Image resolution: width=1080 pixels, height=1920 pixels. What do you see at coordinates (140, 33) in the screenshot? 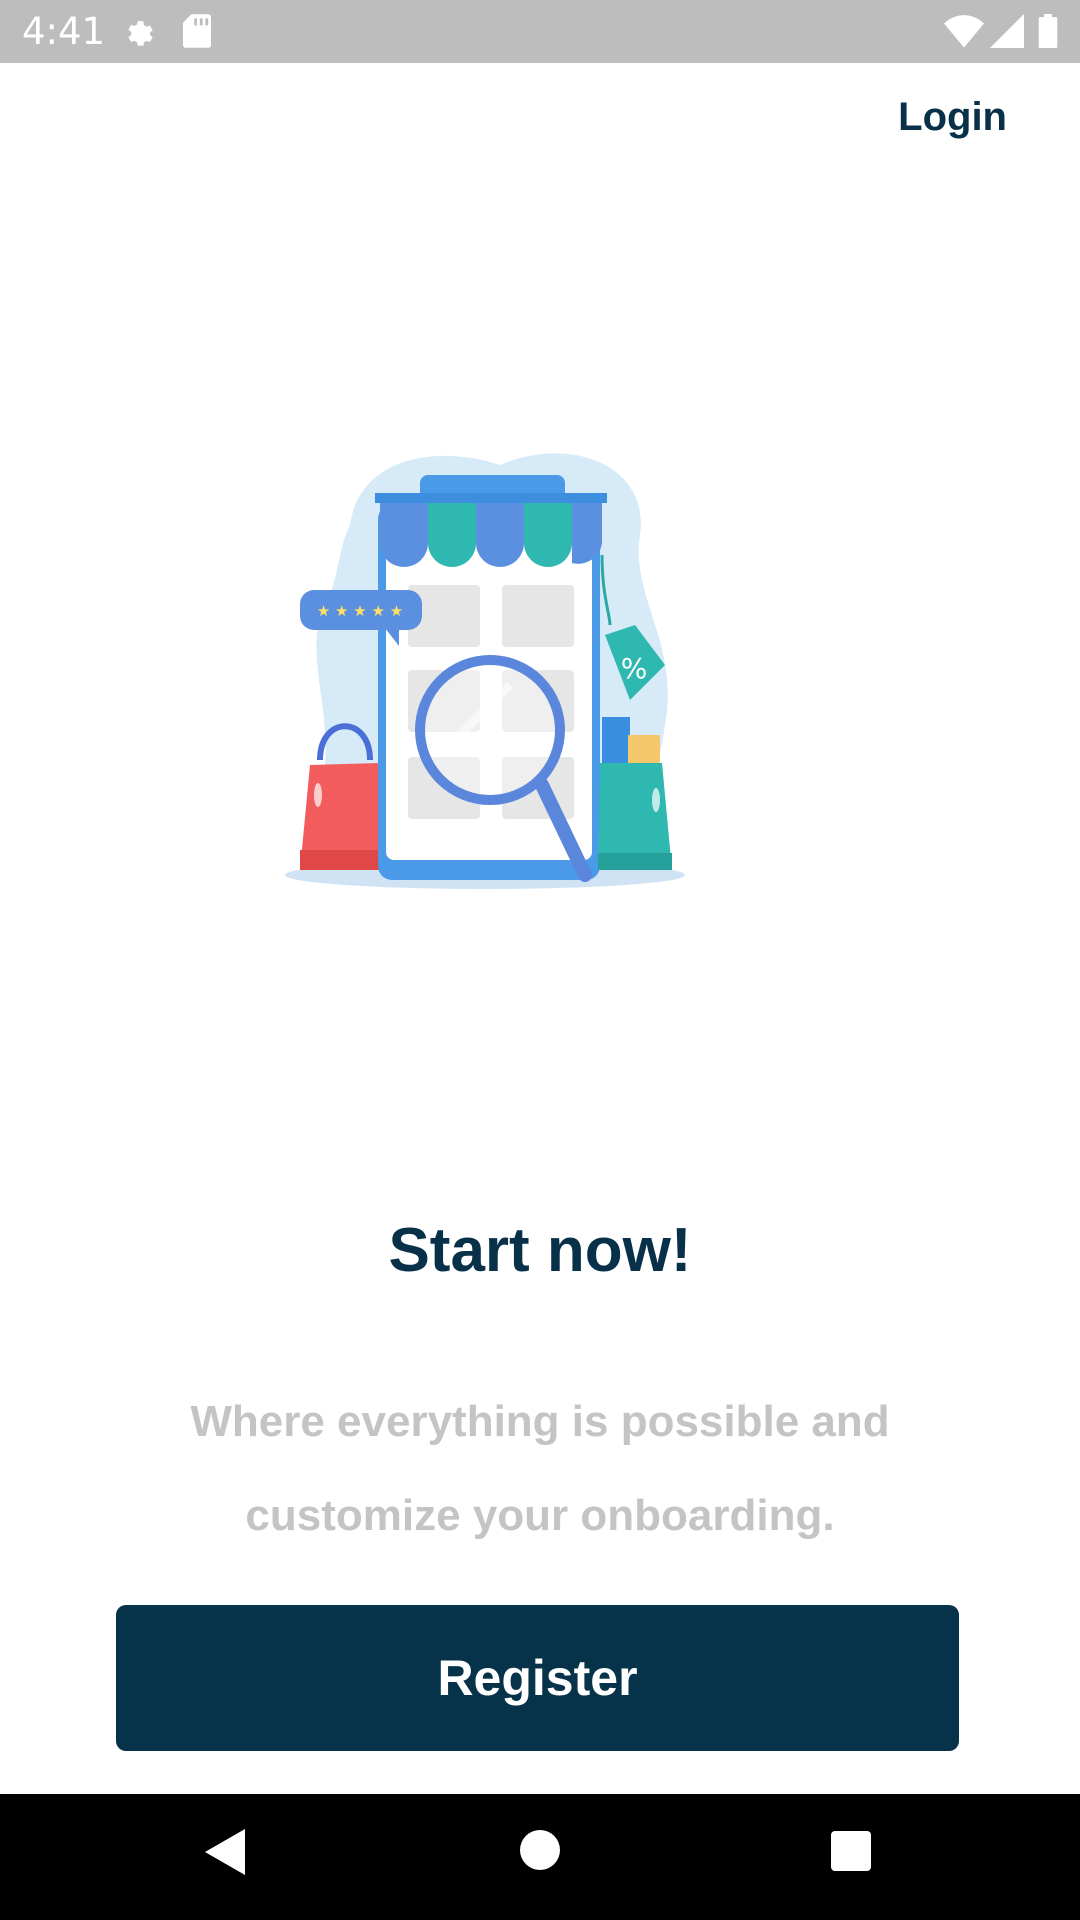
I see `gear-icon` at bounding box center [140, 33].